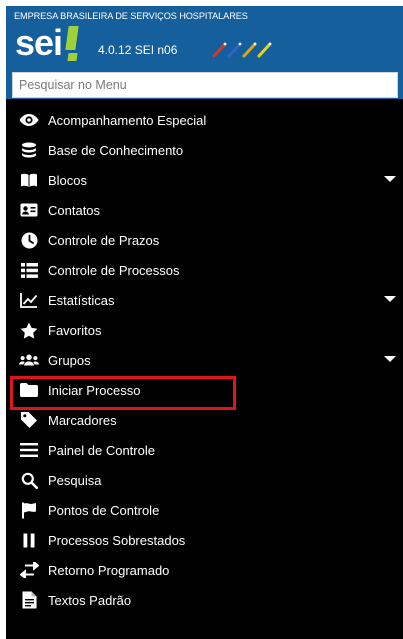 This screenshot has width=403, height=639. Describe the element at coordinates (29, 420) in the screenshot. I see `tag-icon` at that location.